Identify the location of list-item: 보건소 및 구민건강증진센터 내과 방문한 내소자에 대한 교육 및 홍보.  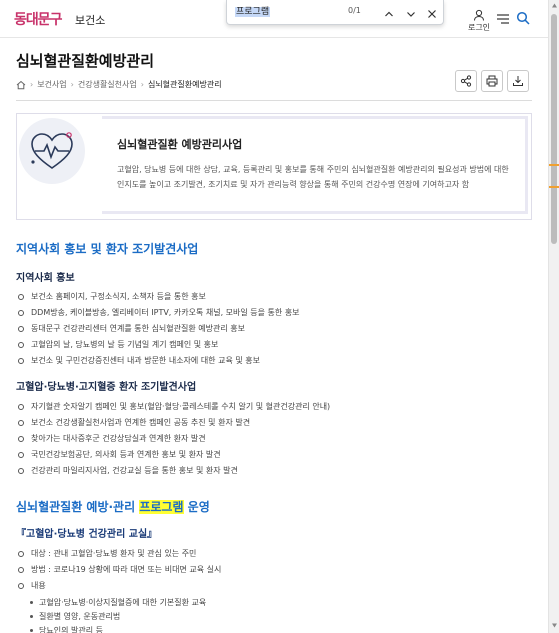
(159, 361).